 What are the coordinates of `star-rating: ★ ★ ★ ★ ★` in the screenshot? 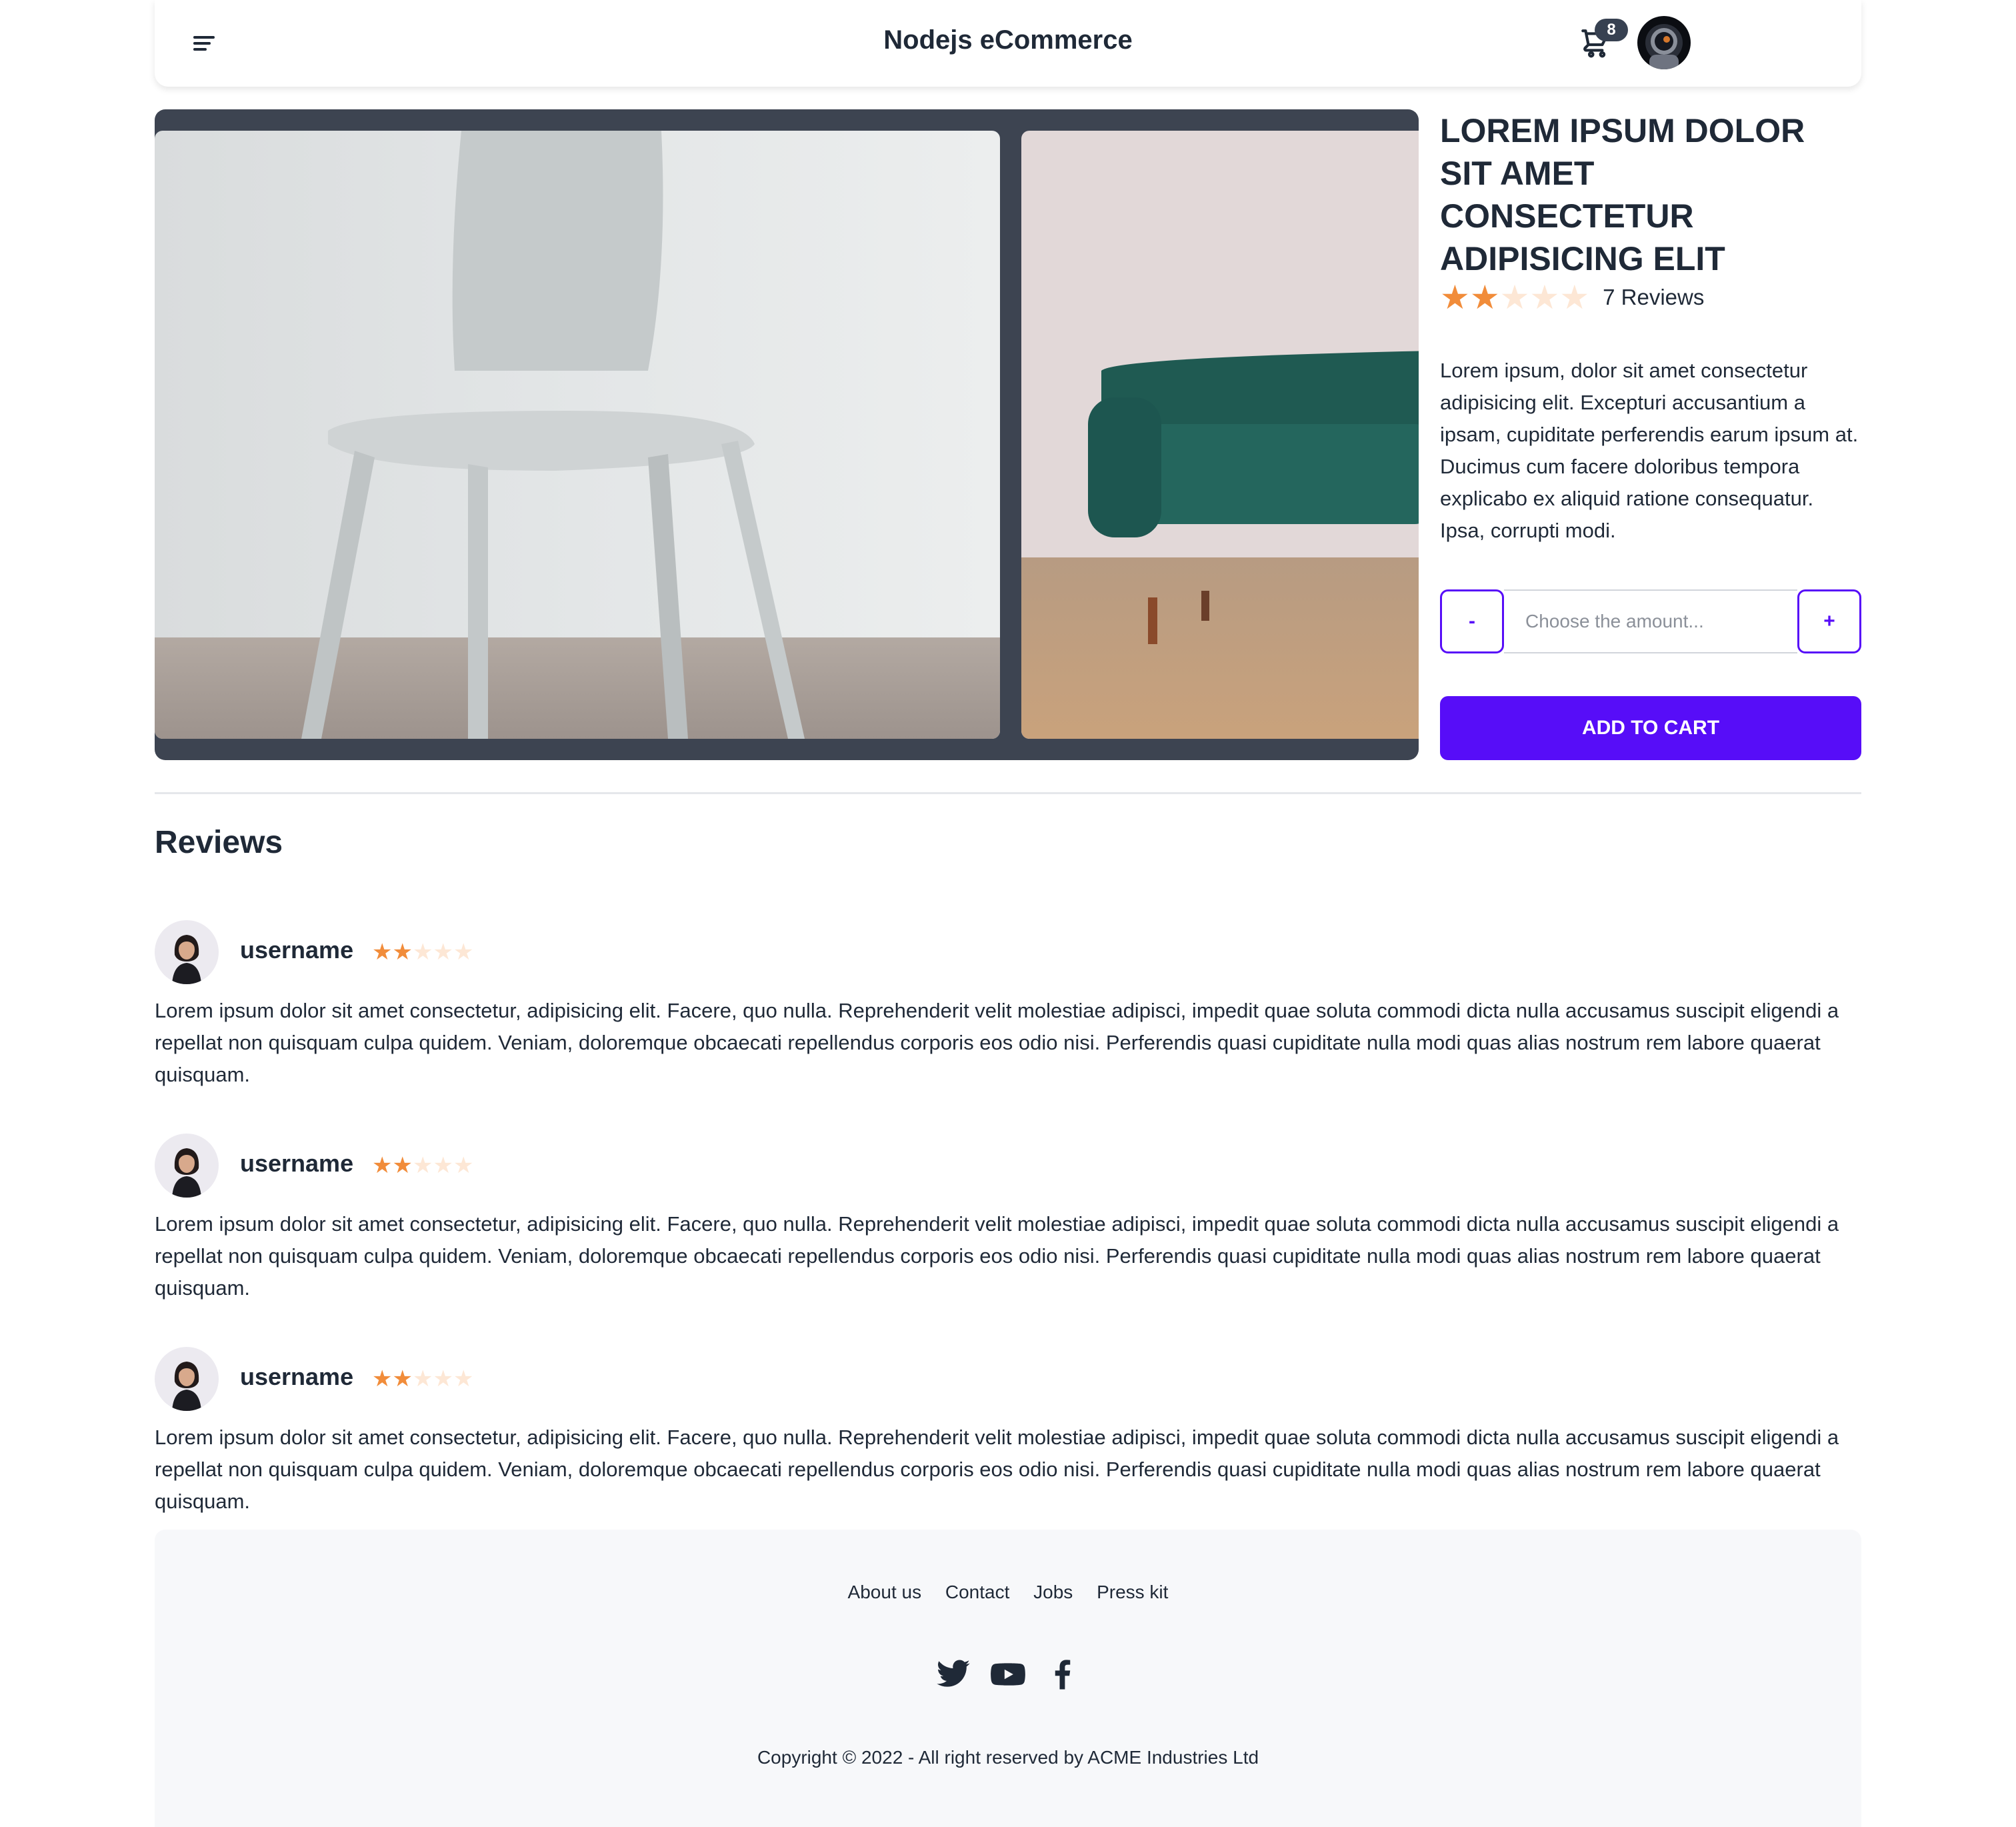 It's located at (1514, 297).